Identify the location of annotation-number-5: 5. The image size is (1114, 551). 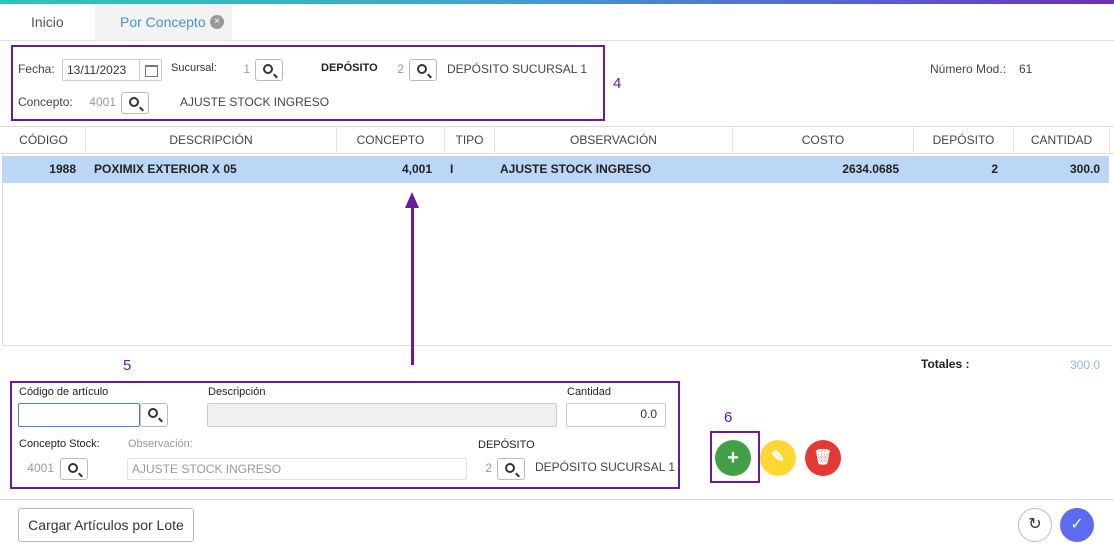
(127, 365).